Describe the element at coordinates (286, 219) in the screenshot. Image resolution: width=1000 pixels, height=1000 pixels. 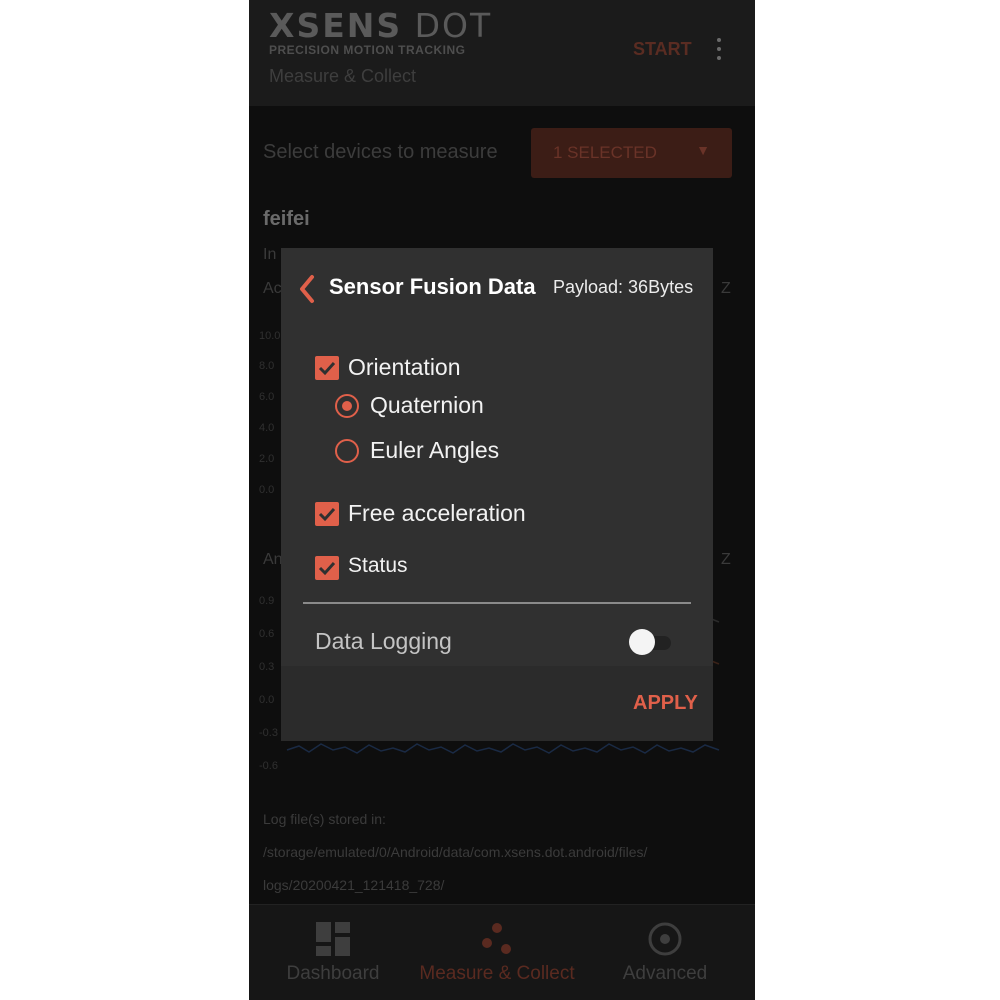
I see `device-name: feifei` at that location.